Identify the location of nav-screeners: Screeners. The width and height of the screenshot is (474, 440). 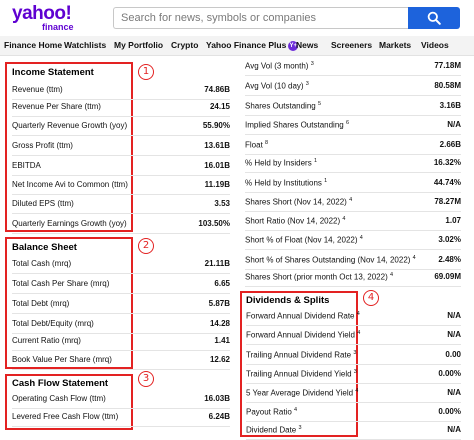
(351, 45).